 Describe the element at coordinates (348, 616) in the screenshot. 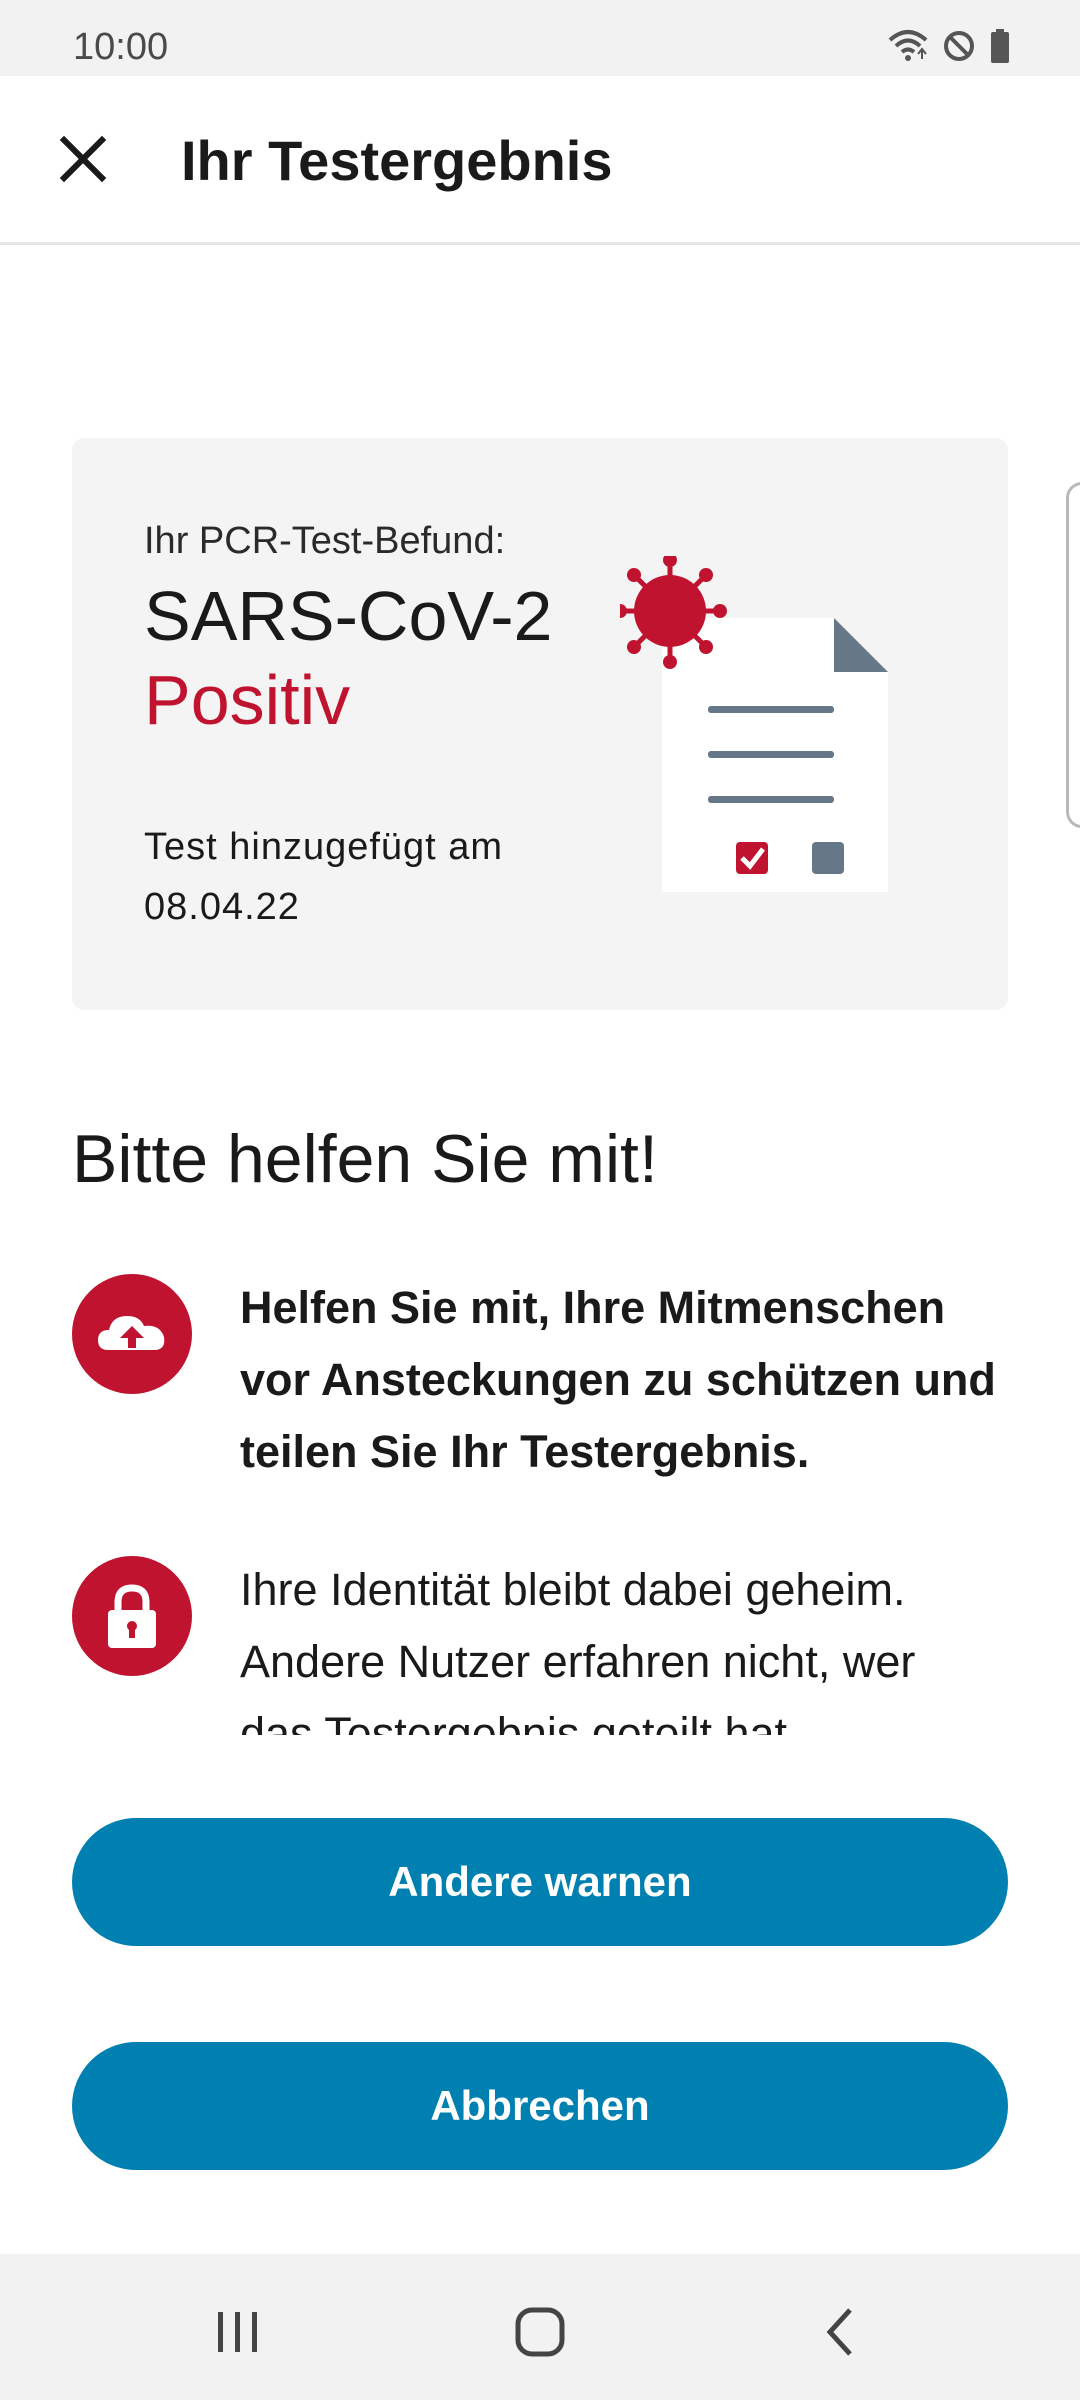

I see `disease-name: SARS-CoV-2` at that location.